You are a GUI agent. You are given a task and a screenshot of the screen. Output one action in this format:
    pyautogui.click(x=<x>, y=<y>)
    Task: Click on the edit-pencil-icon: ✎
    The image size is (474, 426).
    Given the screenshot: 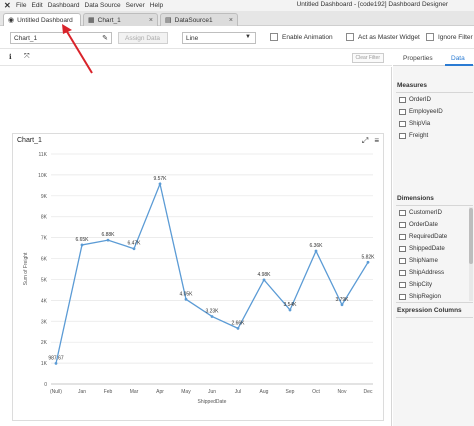 What is the action you would take?
    pyautogui.click(x=105, y=38)
    